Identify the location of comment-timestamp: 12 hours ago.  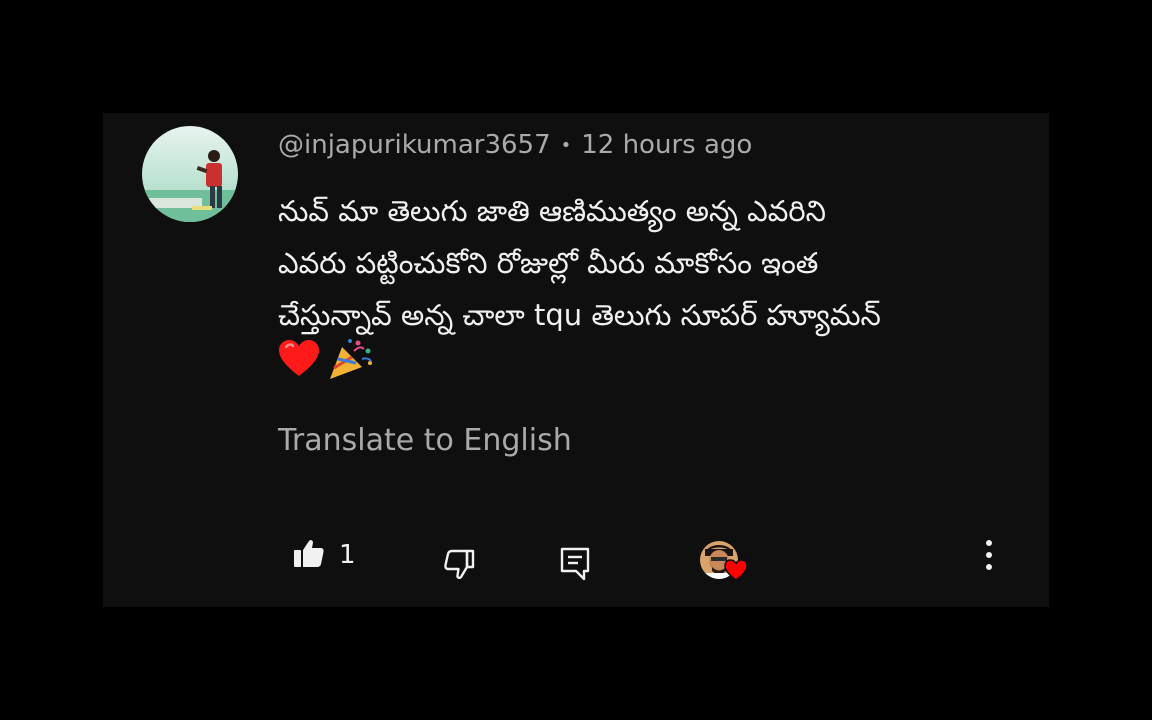
(666, 145).